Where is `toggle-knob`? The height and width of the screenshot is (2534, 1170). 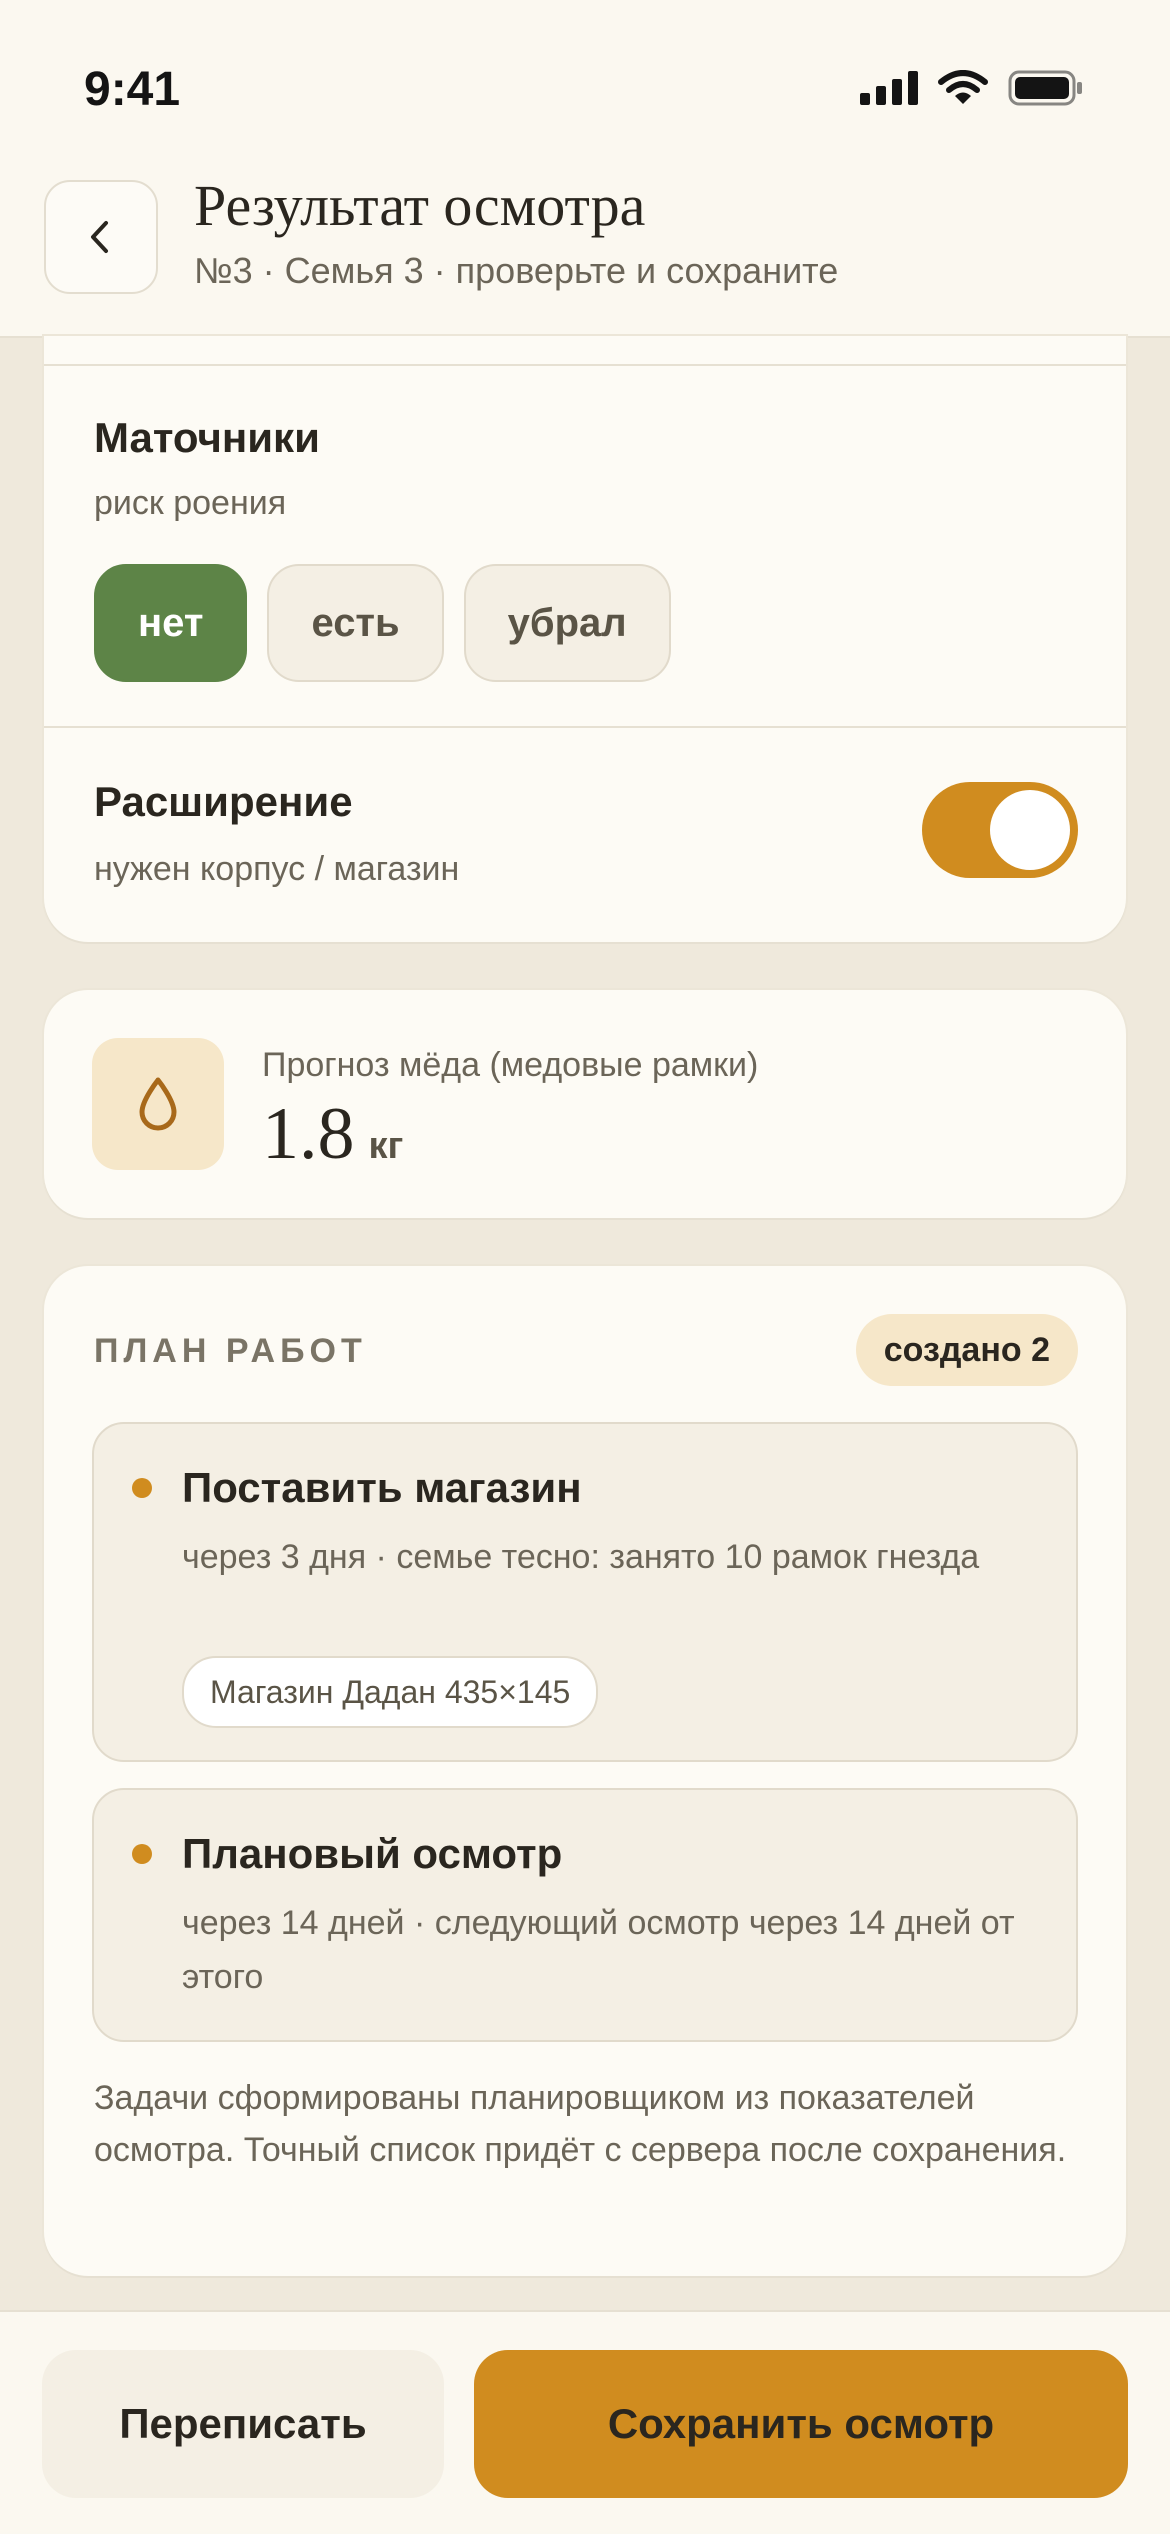 toggle-knob is located at coordinates (1030, 830).